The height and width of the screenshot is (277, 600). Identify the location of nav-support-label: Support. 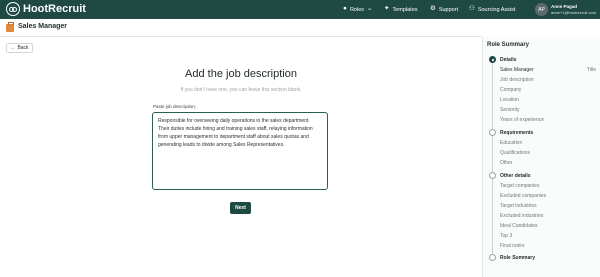
(448, 9).